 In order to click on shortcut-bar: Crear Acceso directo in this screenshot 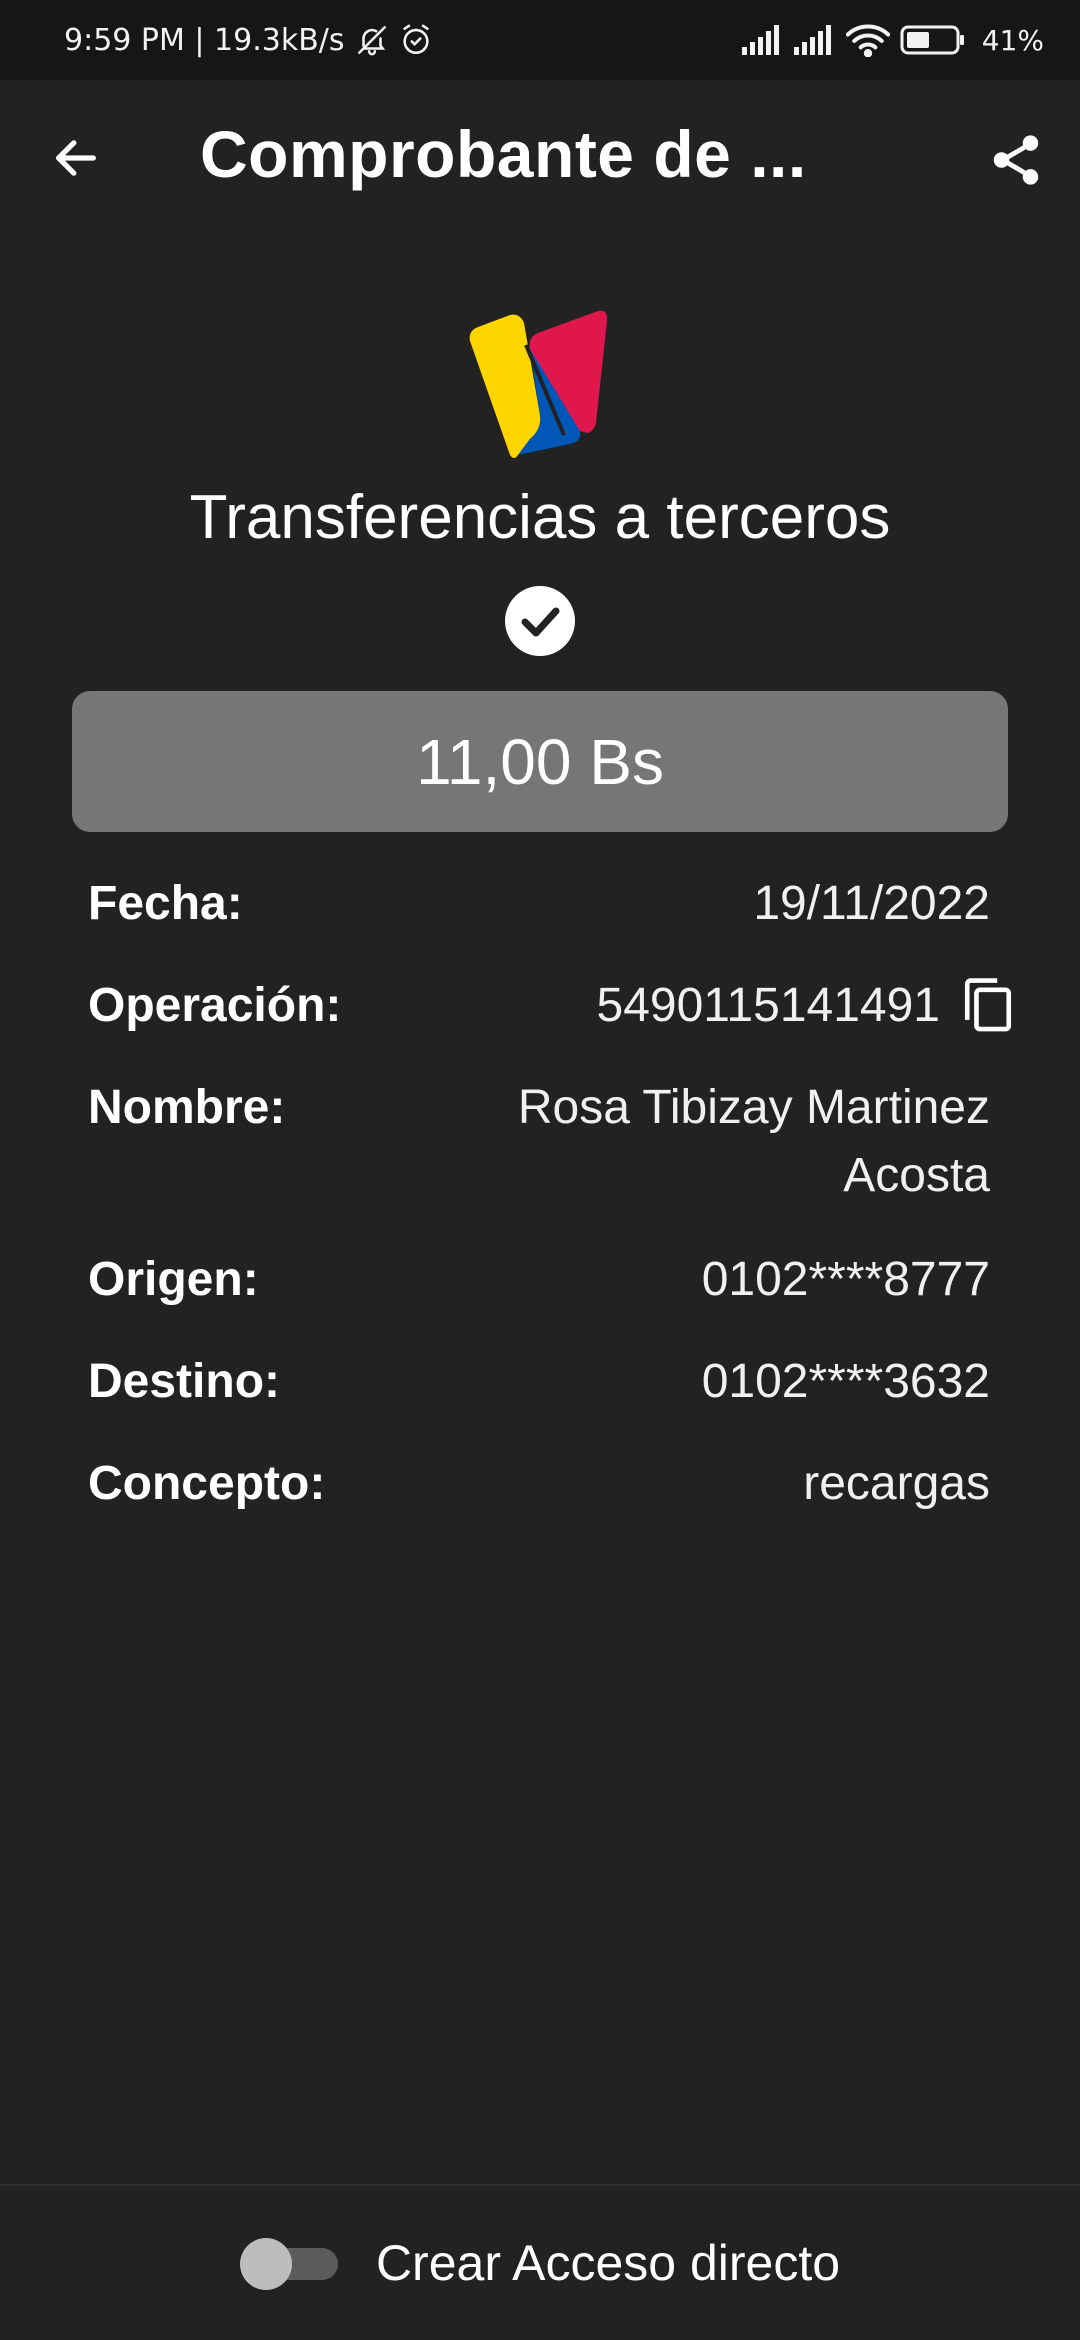, I will do `click(540, 2263)`.